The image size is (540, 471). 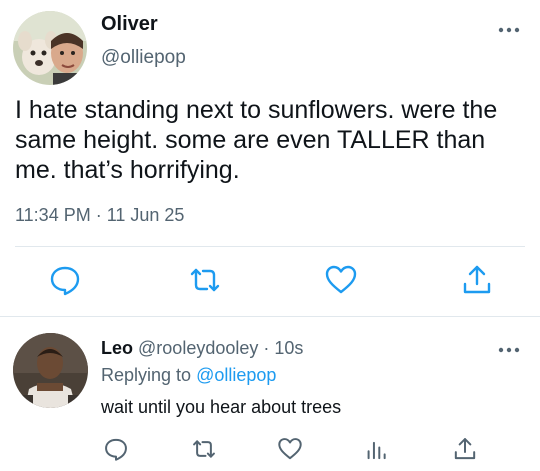 What do you see at coordinates (143, 58) in the screenshot?
I see `author-handle: @olliepop` at bounding box center [143, 58].